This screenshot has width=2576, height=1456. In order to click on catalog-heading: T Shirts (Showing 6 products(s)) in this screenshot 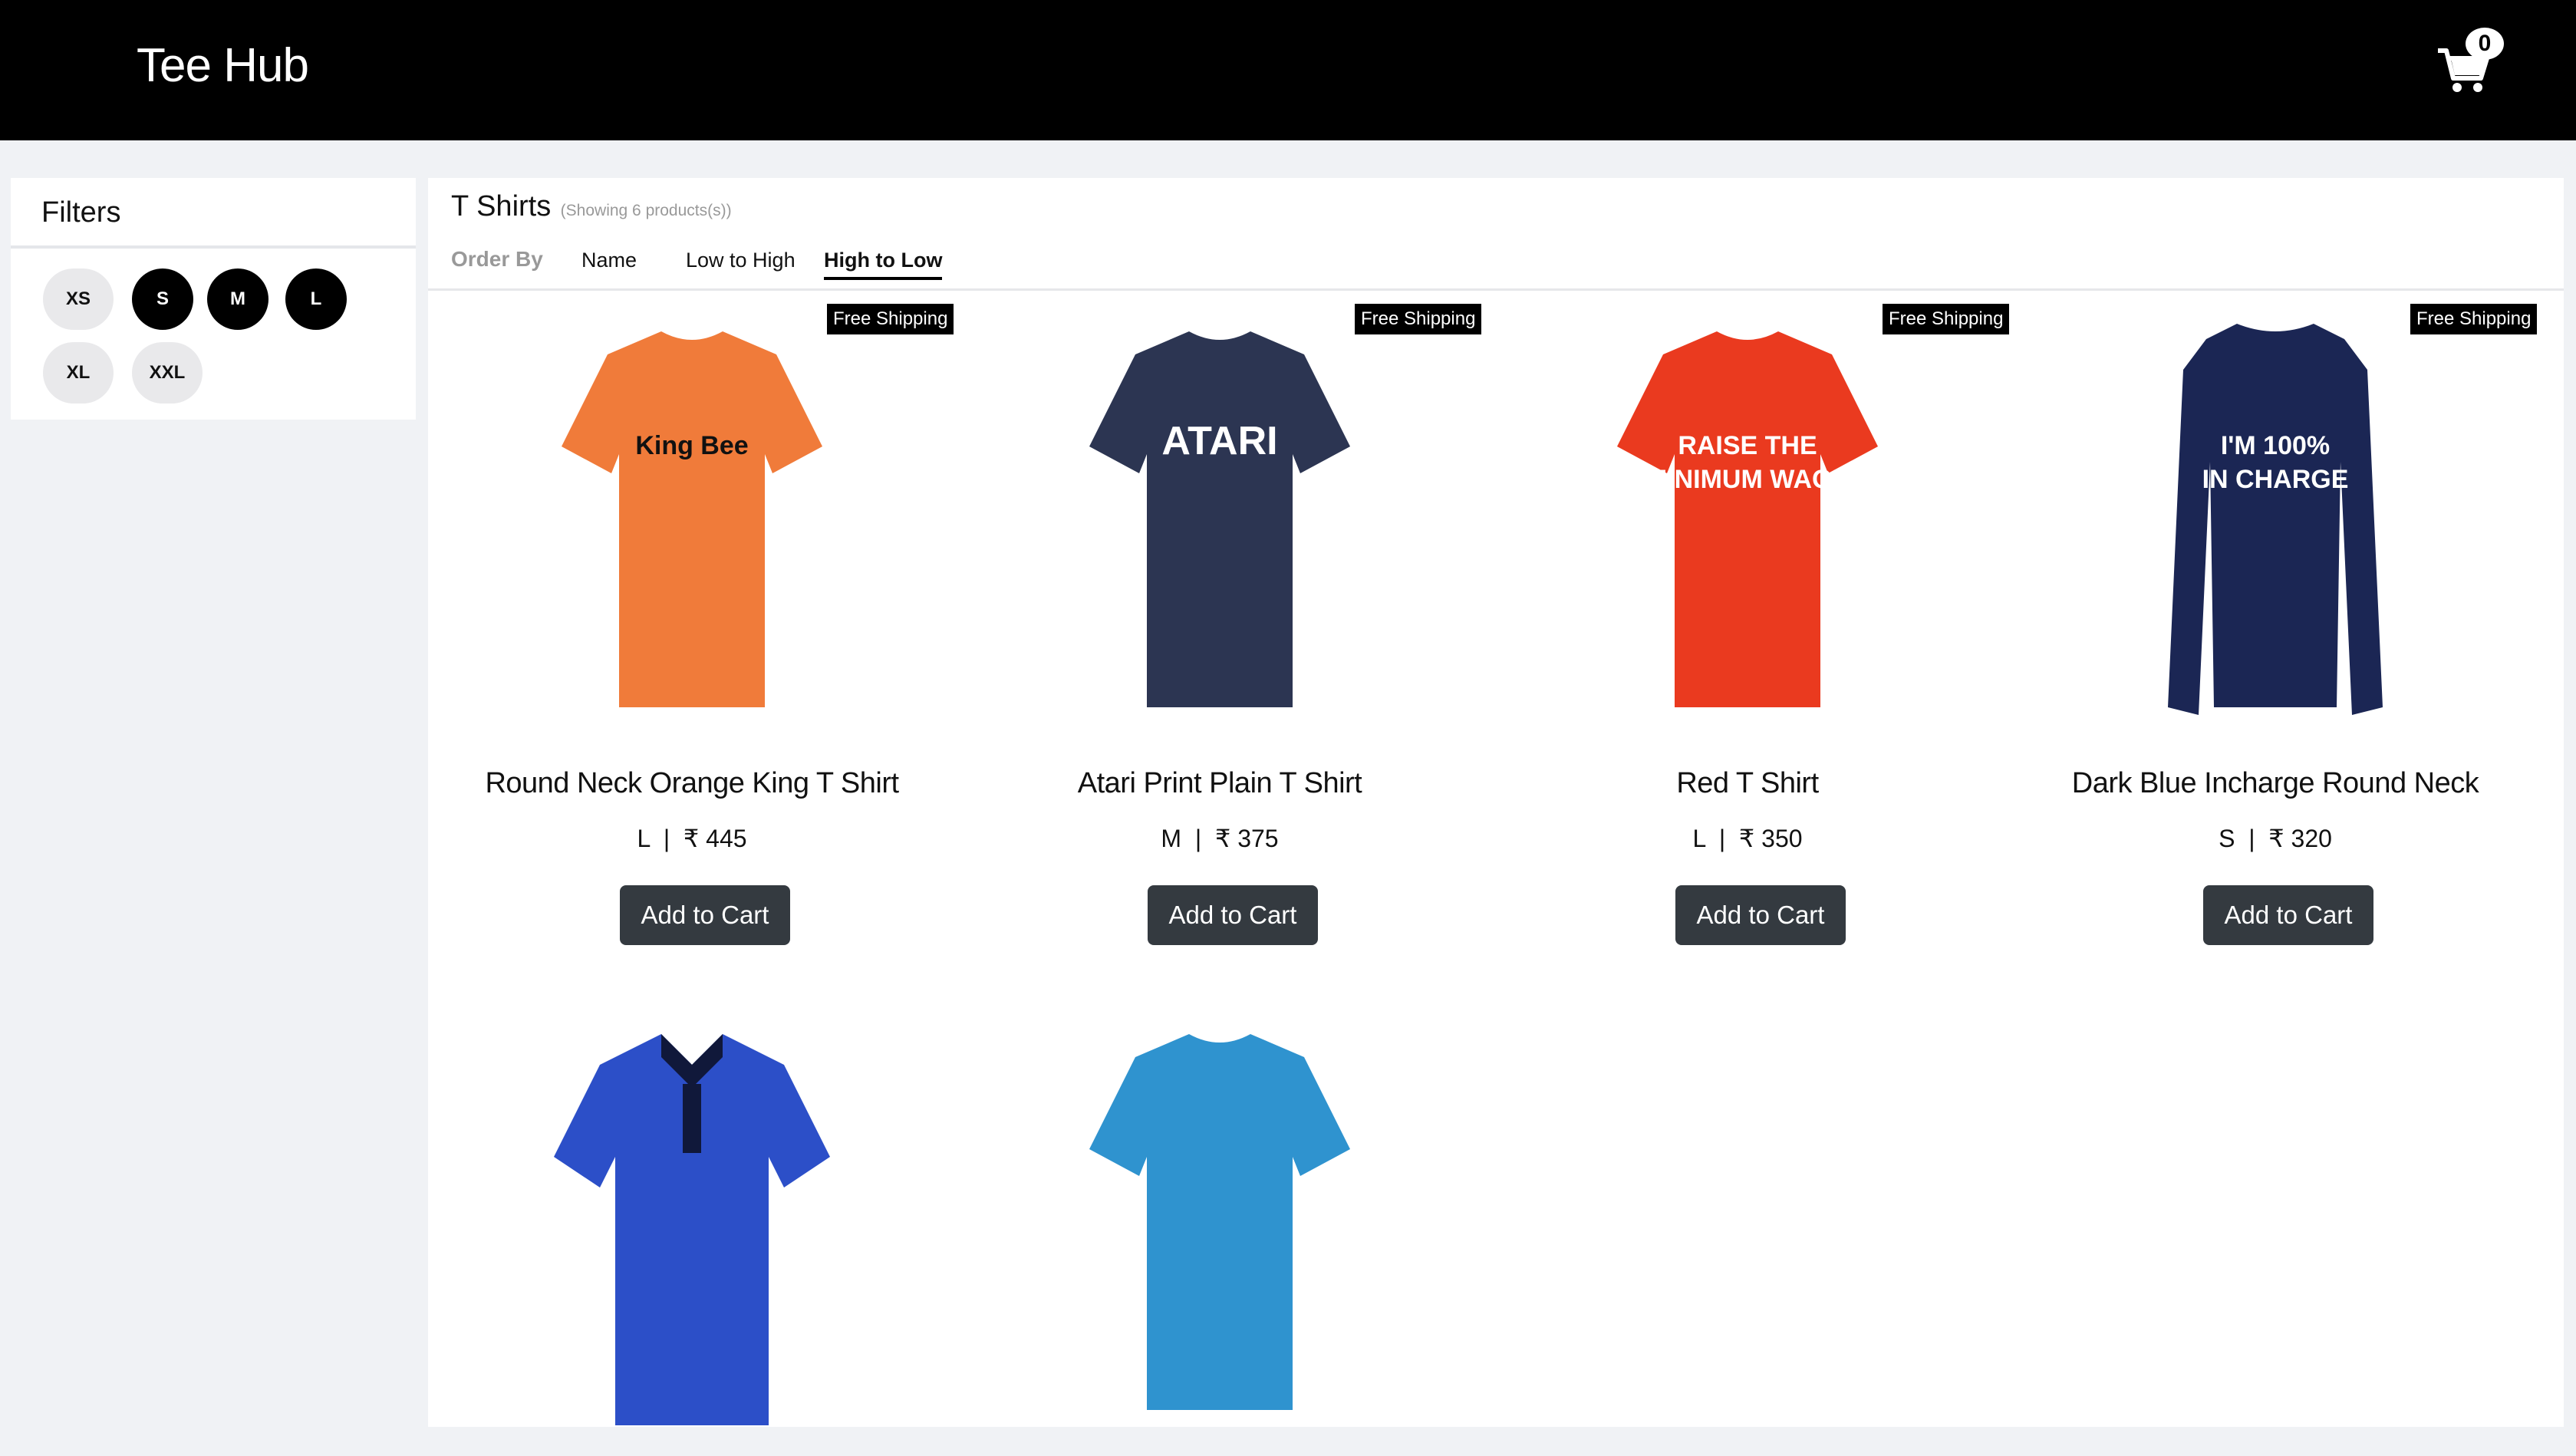, I will do `click(591, 206)`.